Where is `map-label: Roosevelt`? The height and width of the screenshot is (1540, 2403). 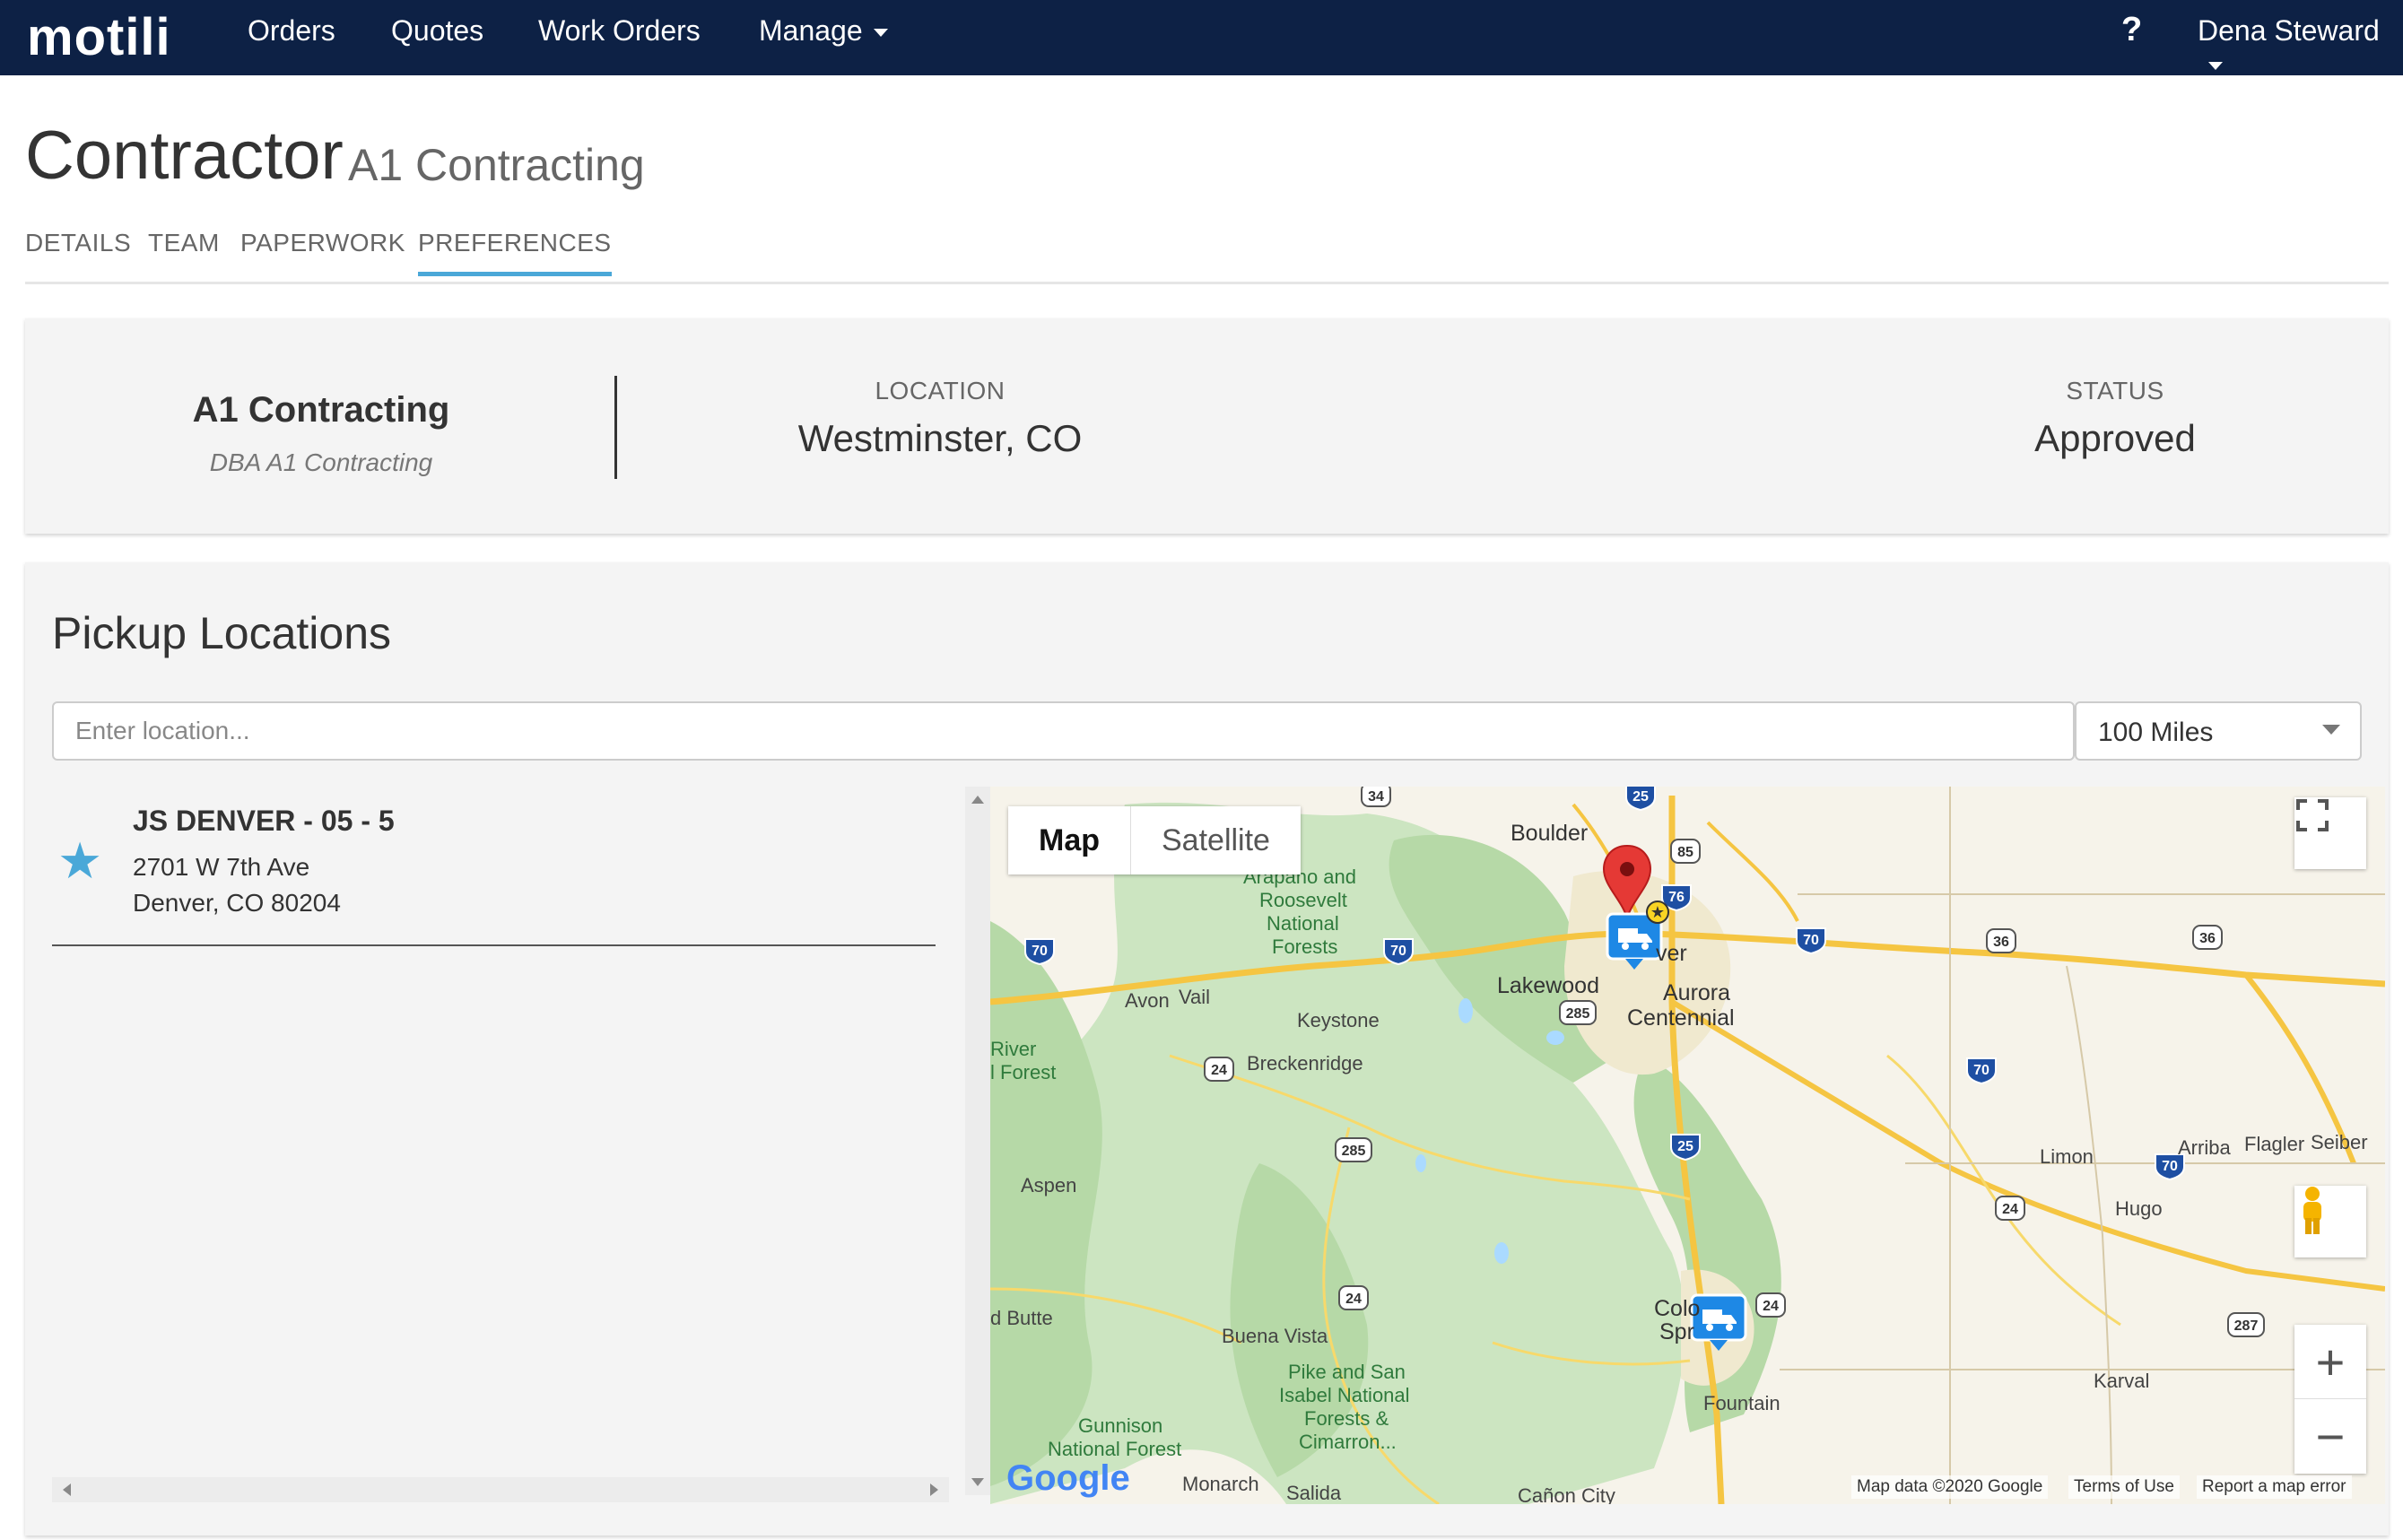 map-label: Roosevelt is located at coordinates (1303, 900).